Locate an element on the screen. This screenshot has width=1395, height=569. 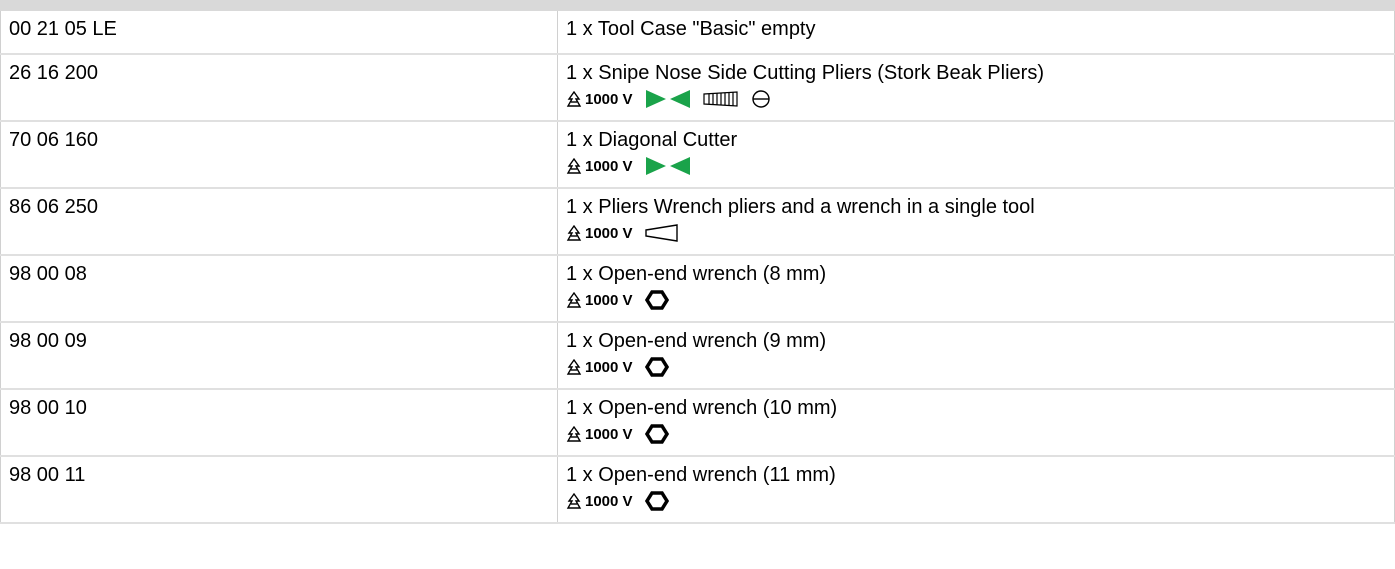
table-row: 70 06 160 1 x Diagonal Cutter 1000 V is located at coordinates (697, 155).